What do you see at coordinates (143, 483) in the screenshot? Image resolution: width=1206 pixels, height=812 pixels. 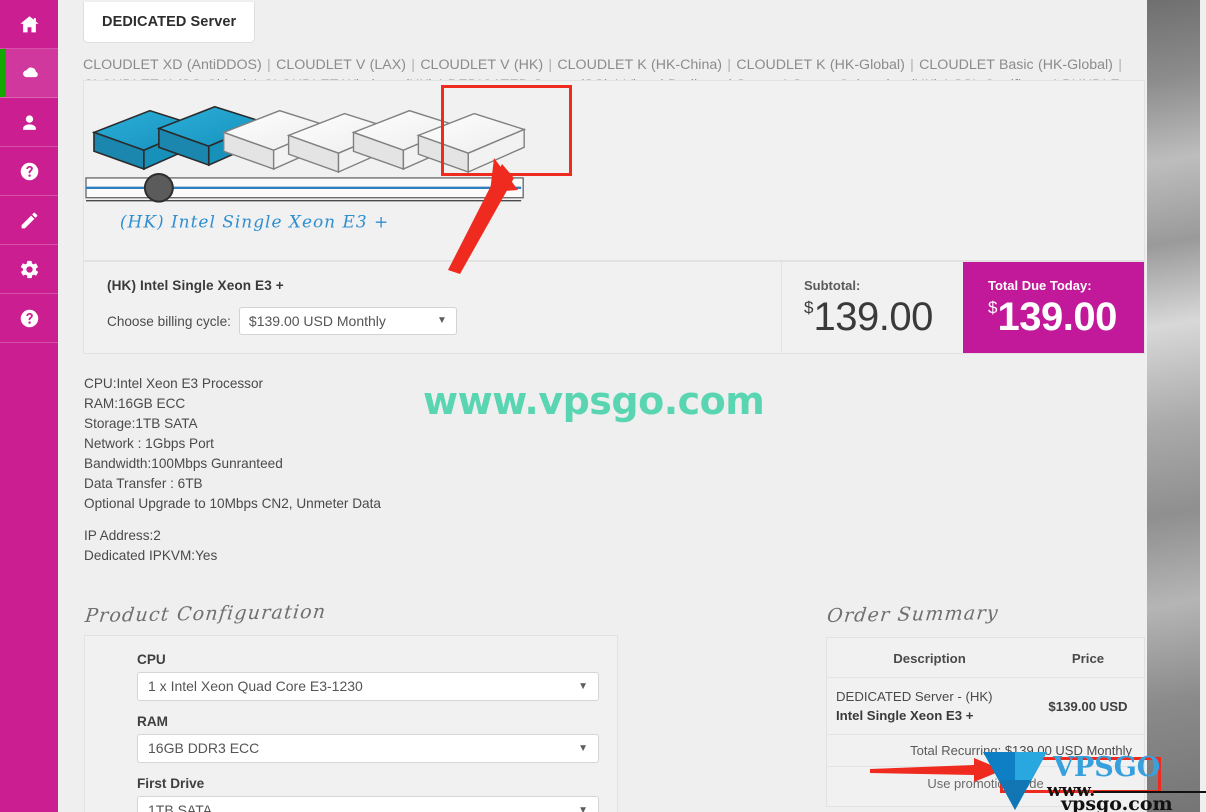 I see `spec-line: Data Transfer : 6TB` at bounding box center [143, 483].